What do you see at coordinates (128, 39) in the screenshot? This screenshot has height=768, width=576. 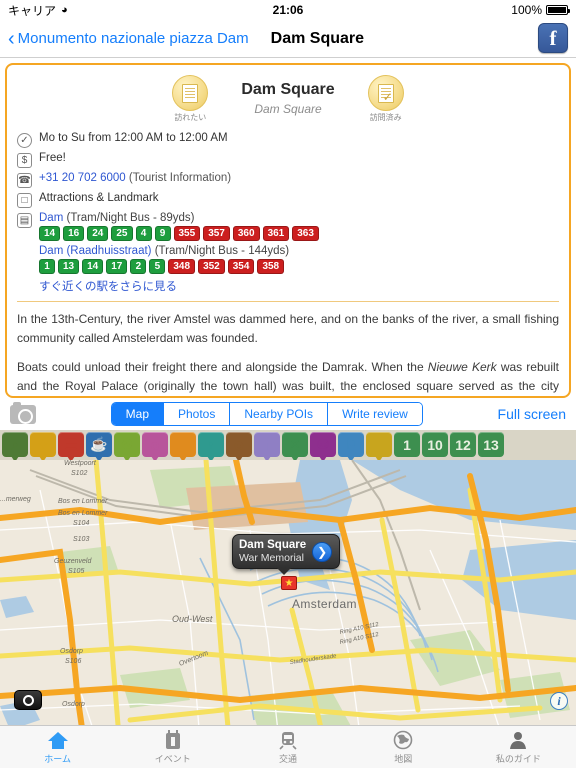 I see `back-button: ‹ Monumento nazionale piazza Dam` at bounding box center [128, 39].